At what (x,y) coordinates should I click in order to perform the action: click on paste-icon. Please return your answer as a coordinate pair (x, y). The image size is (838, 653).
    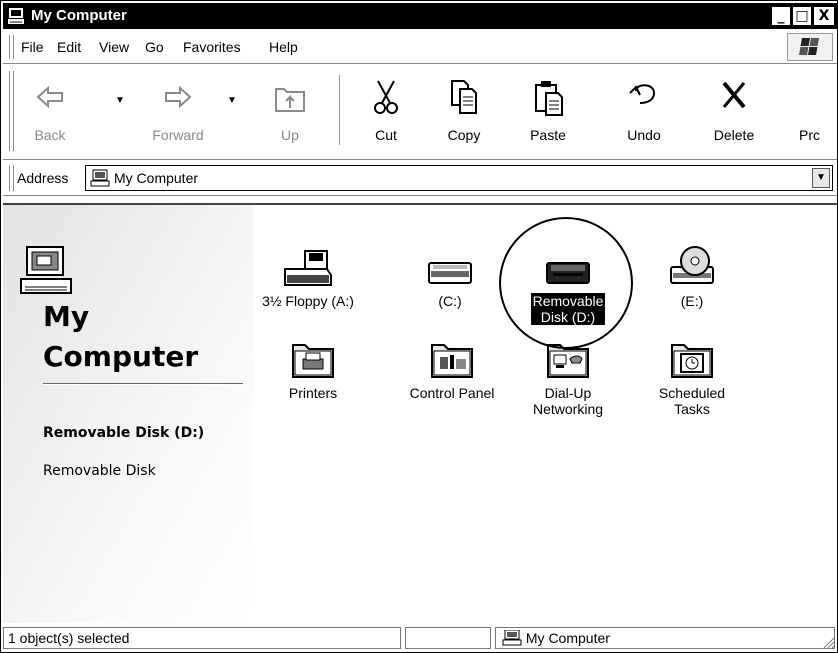
    Looking at the image, I should click on (549, 98).